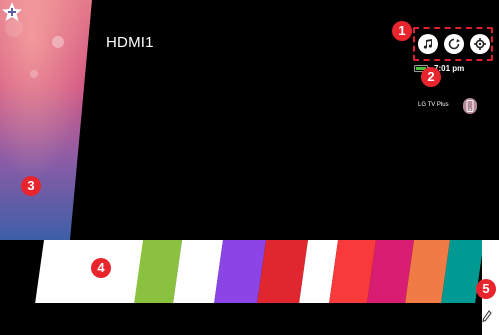 The image size is (499, 335). I want to click on strip-bottom-bar, so click(249, 319).